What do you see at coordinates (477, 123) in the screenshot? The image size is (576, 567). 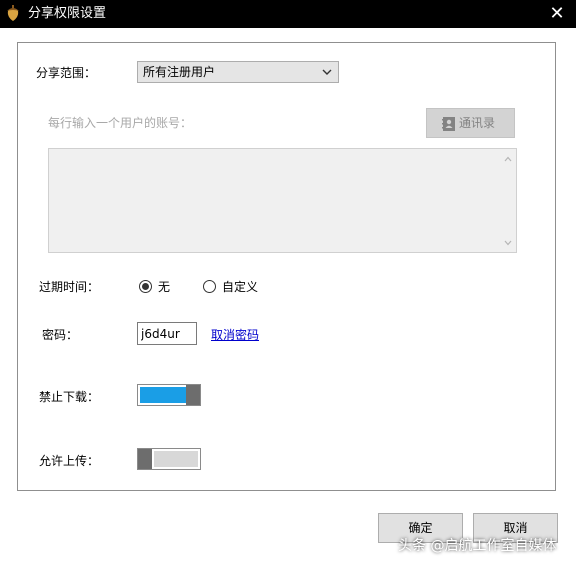 I see `contacts-button-label: 通讯录` at bounding box center [477, 123].